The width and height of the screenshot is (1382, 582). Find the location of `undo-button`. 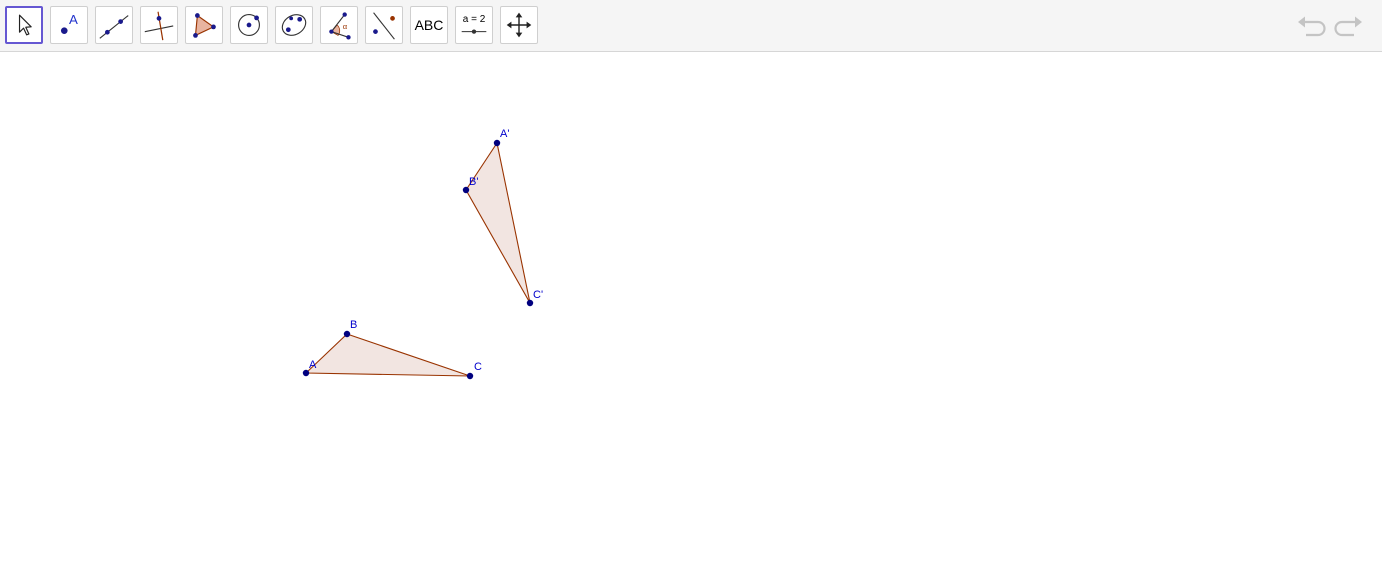

undo-button is located at coordinates (1311, 26).